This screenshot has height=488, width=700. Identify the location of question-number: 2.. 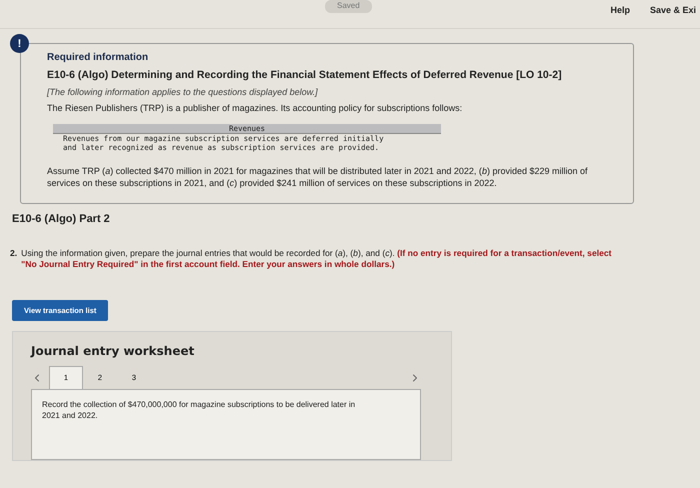
(14, 254).